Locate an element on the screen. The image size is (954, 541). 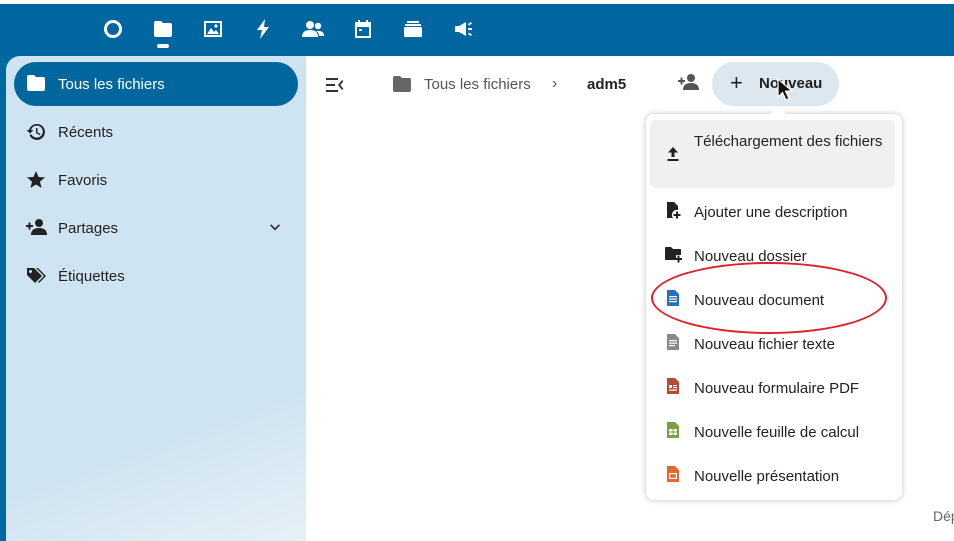
menu-item-new-pdf-form: Nouveau formulaire PDF is located at coordinates (772, 386).